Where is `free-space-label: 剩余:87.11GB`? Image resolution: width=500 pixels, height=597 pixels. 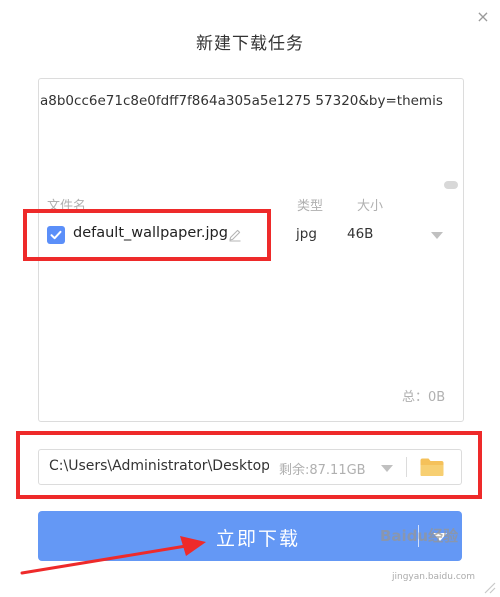 free-space-label: 剩余:87.11GB is located at coordinates (322, 470).